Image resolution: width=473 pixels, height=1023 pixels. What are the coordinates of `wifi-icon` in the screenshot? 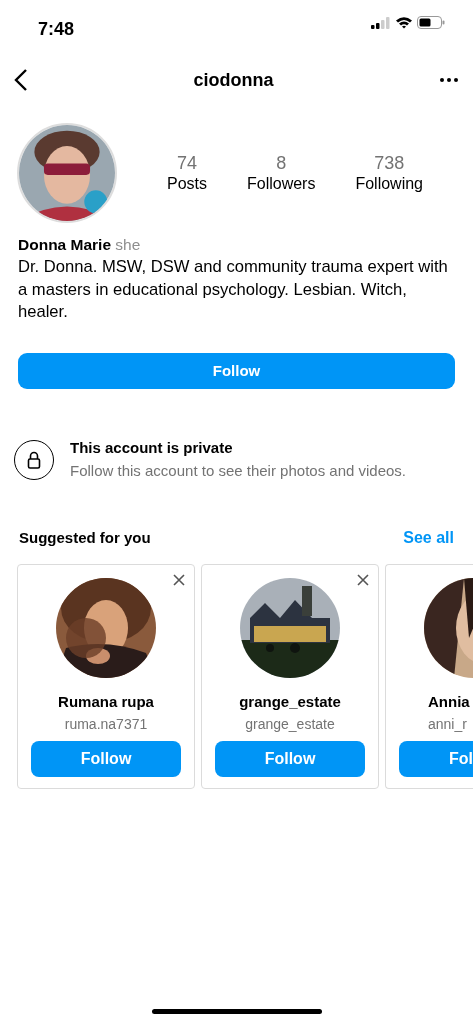 It's located at (404, 22).